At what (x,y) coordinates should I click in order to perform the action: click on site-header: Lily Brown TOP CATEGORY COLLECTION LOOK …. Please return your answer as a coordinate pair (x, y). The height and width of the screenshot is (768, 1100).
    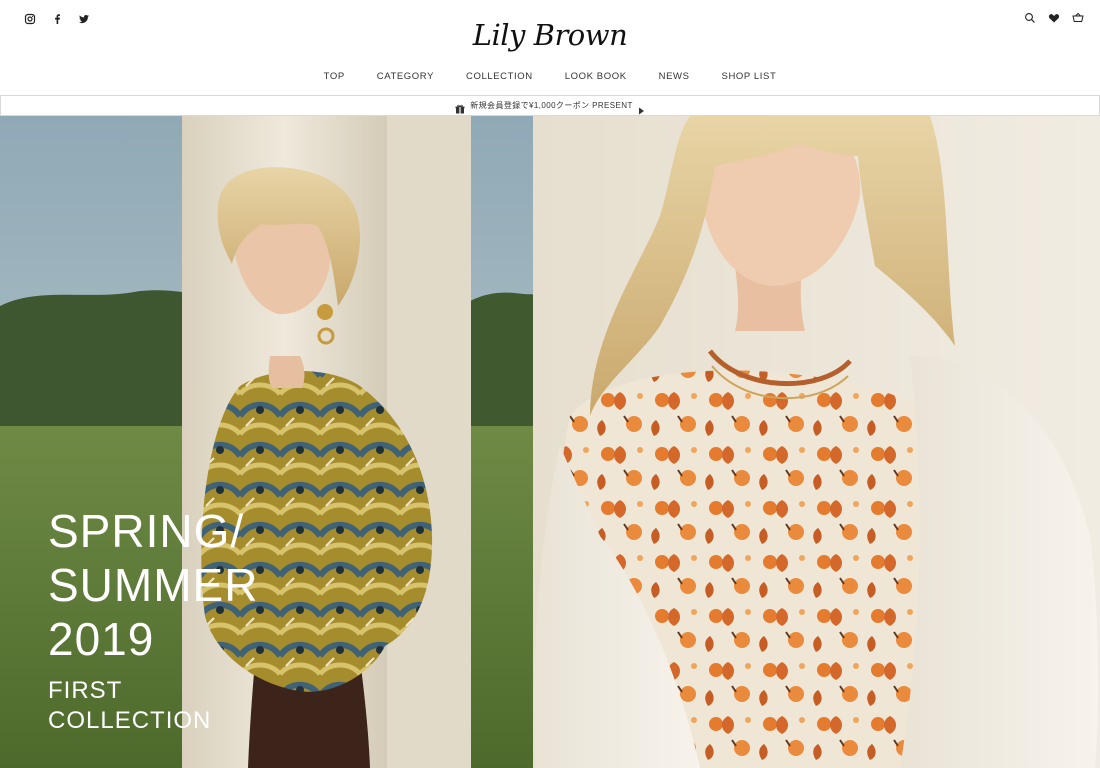
    Looking at the image, I should click on (550, 48).